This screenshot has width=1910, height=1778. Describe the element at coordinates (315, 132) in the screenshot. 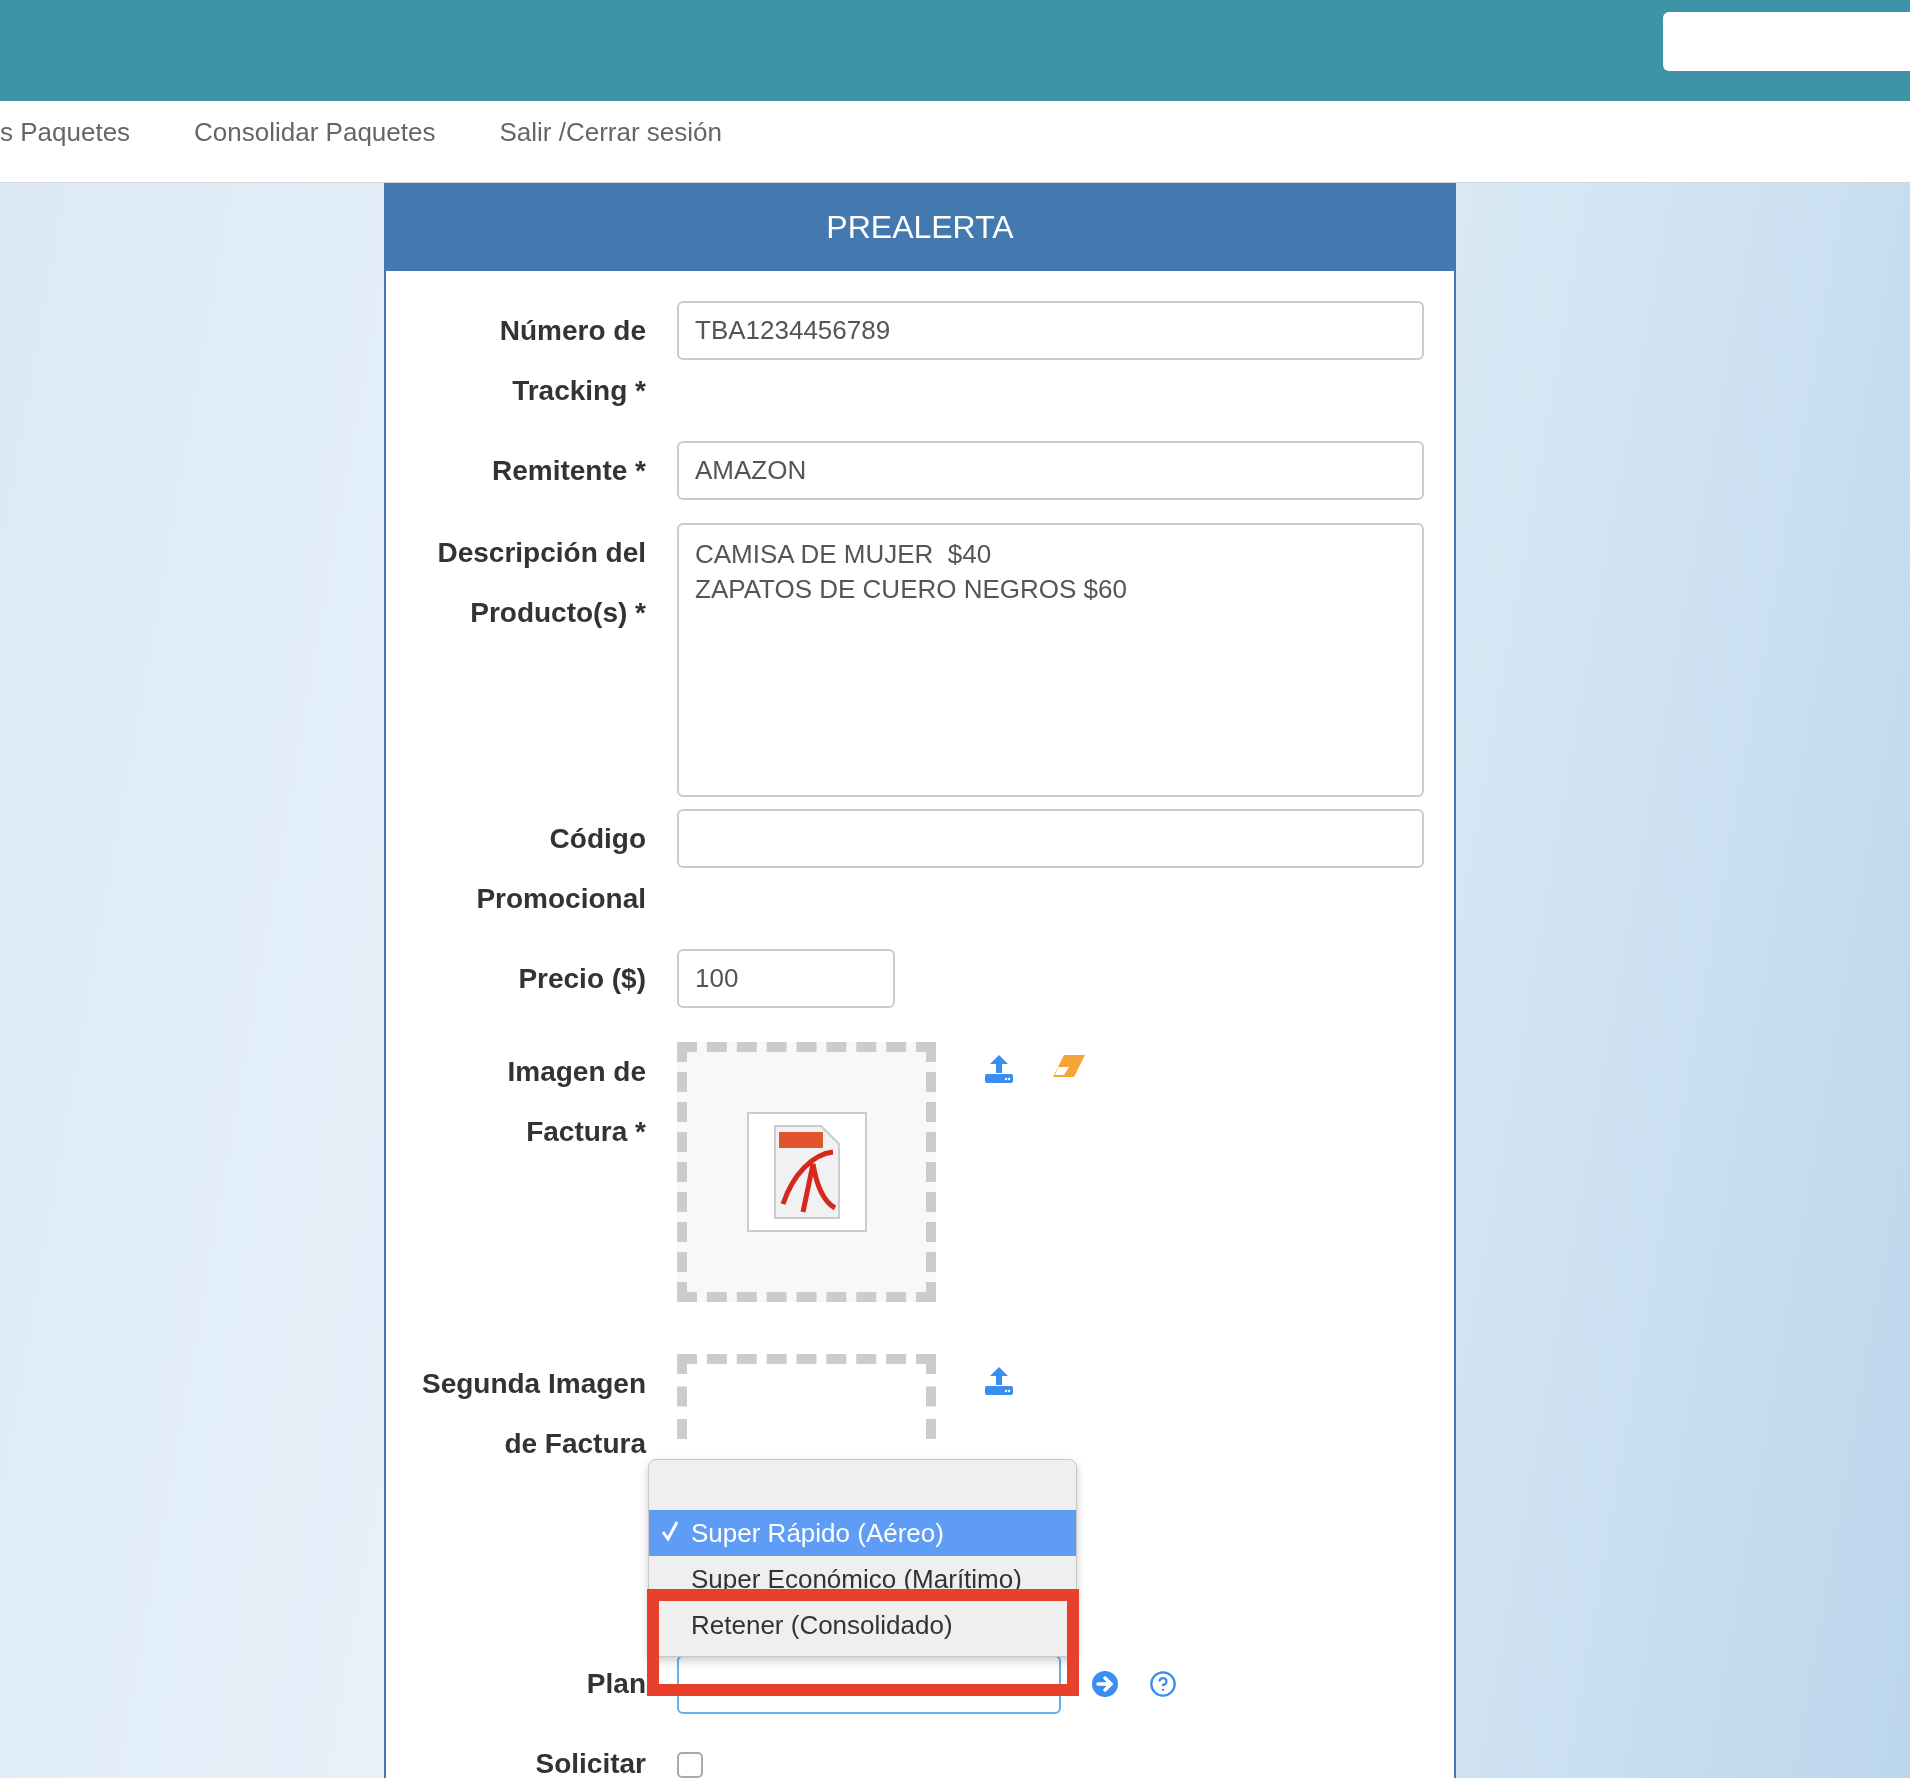

I see `nav-link: Consolidar Paquetes` at that location.